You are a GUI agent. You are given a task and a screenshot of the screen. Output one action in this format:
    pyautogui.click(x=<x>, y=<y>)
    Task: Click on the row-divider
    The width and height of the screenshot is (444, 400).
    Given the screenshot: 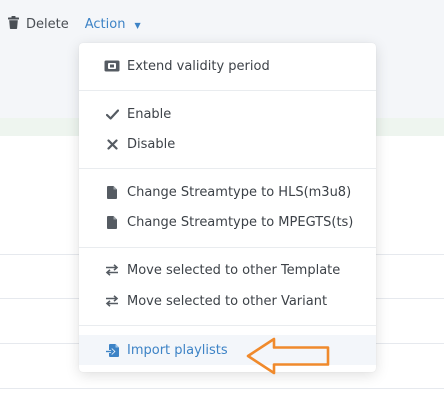 What is the action you would take?
    pyautogui.click(x=222, y=388)
    